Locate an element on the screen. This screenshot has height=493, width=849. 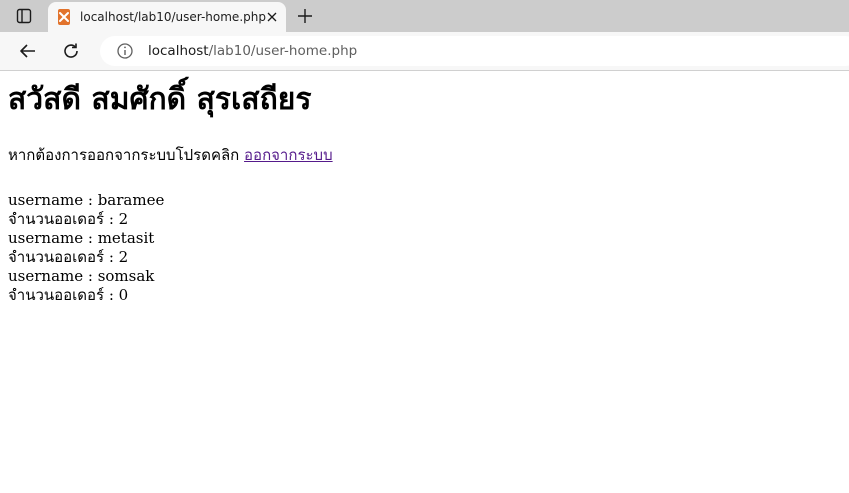
back-arrow-icon is located at coordinates (28, 51).